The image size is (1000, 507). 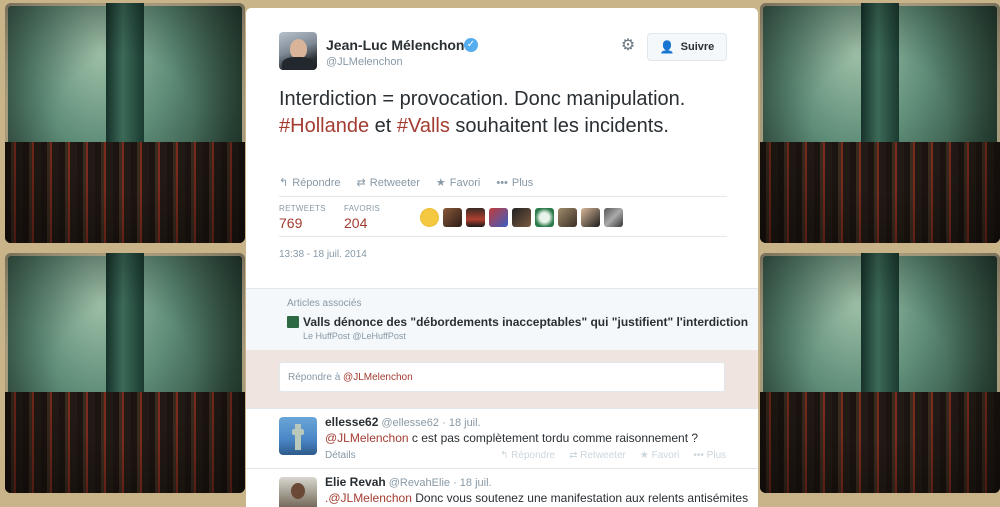 What do you see at coordinates (284, 183) in the screenshot?
I see `reply-icon: ↰` at bounding box center [284, 183].